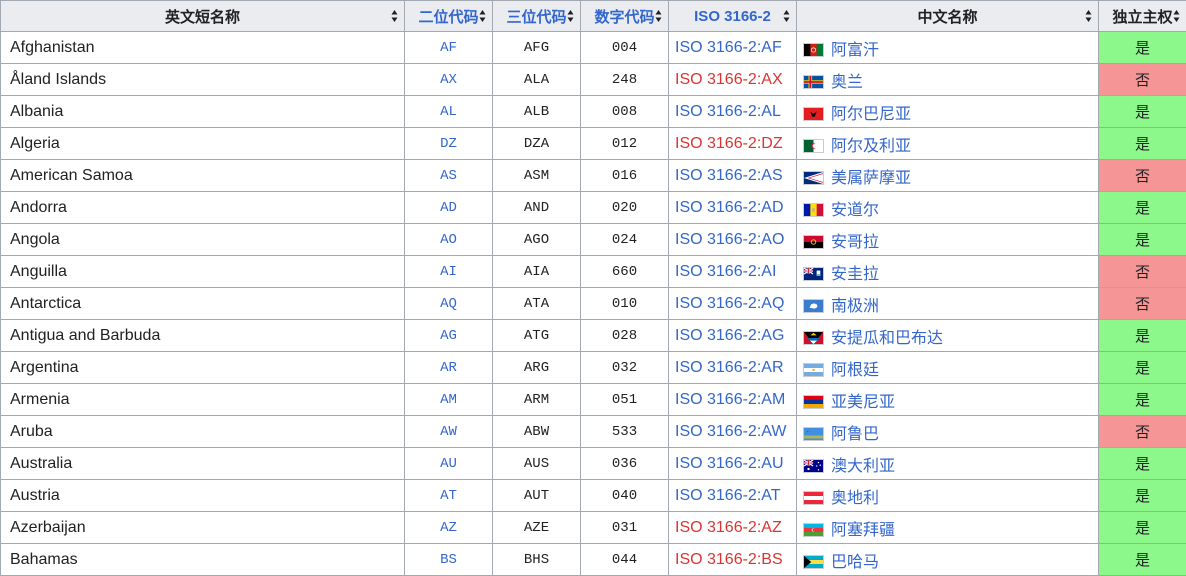 This screenshot has height=576, width=1186. What do you see at coordinates (948, 16) in the screenshot?
I see `header-chinese-name: 中文名称` at bounding box center [948, 16].